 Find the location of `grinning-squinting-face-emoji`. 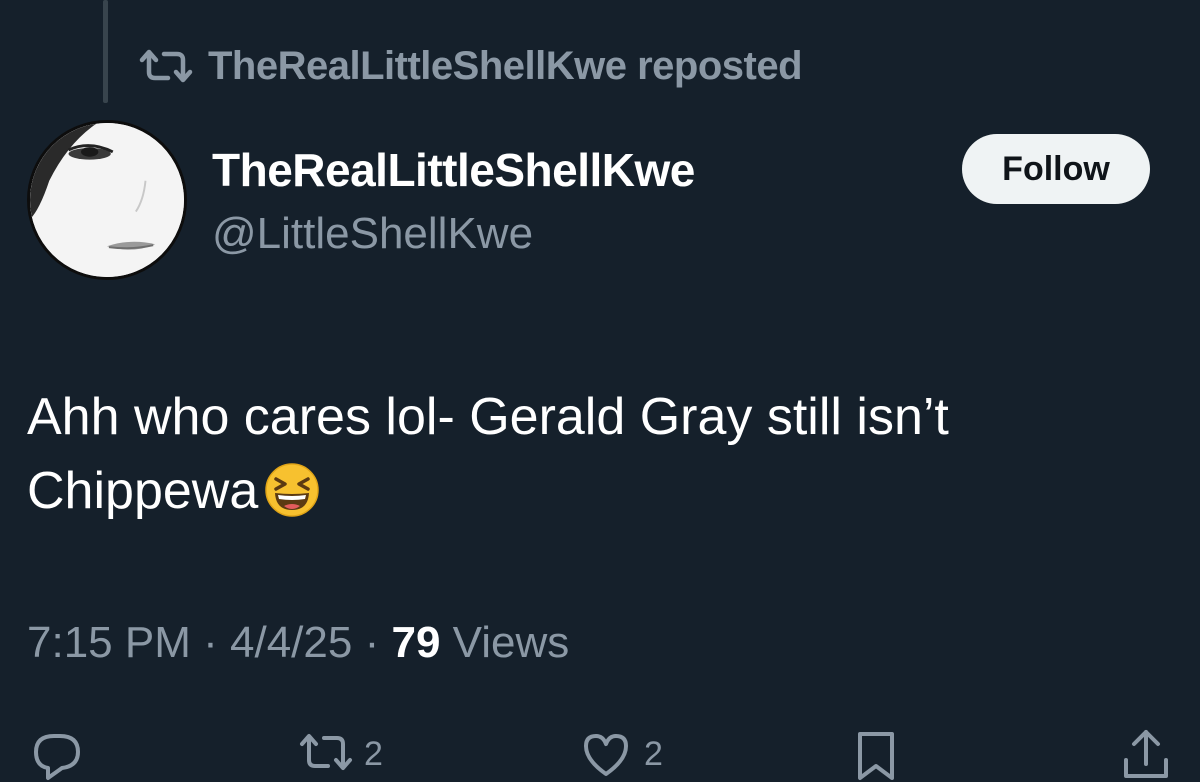

grinning-squinting-face-emoji is located at coordinates (292, 490).